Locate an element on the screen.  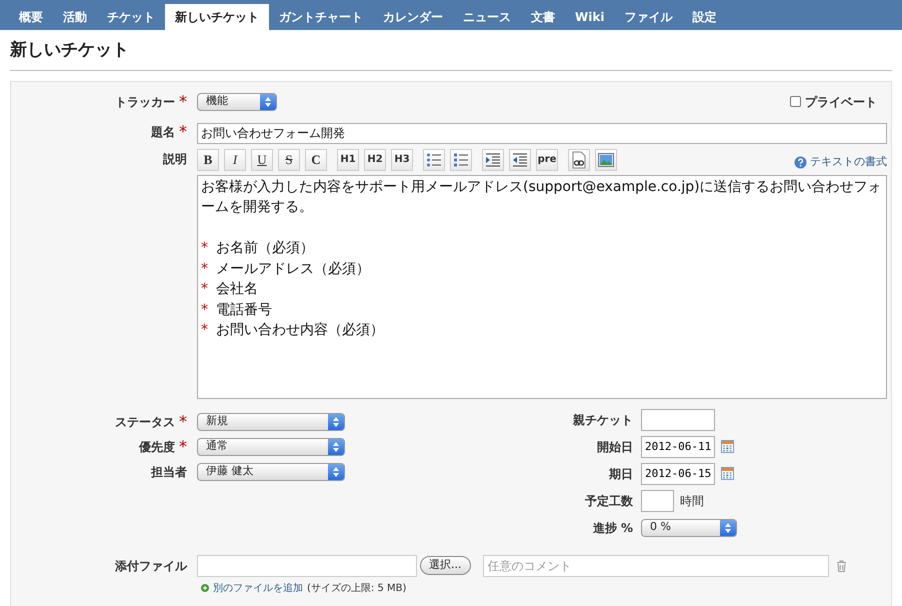
nav-tab: ガントチャート is located at coordinates (321, 17).